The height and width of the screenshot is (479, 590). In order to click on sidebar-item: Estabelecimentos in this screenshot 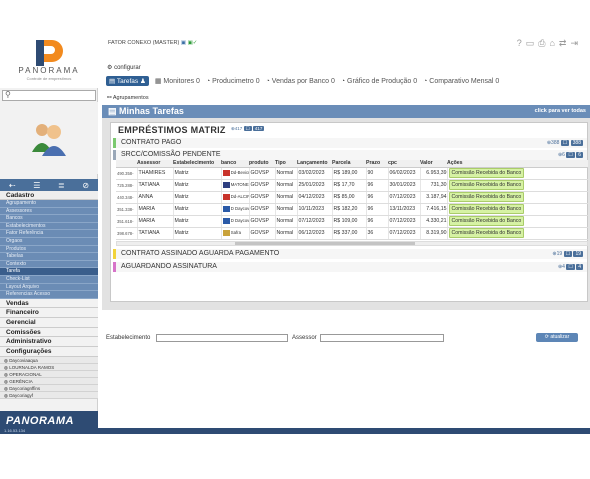, I will do `click(49, 226)`.